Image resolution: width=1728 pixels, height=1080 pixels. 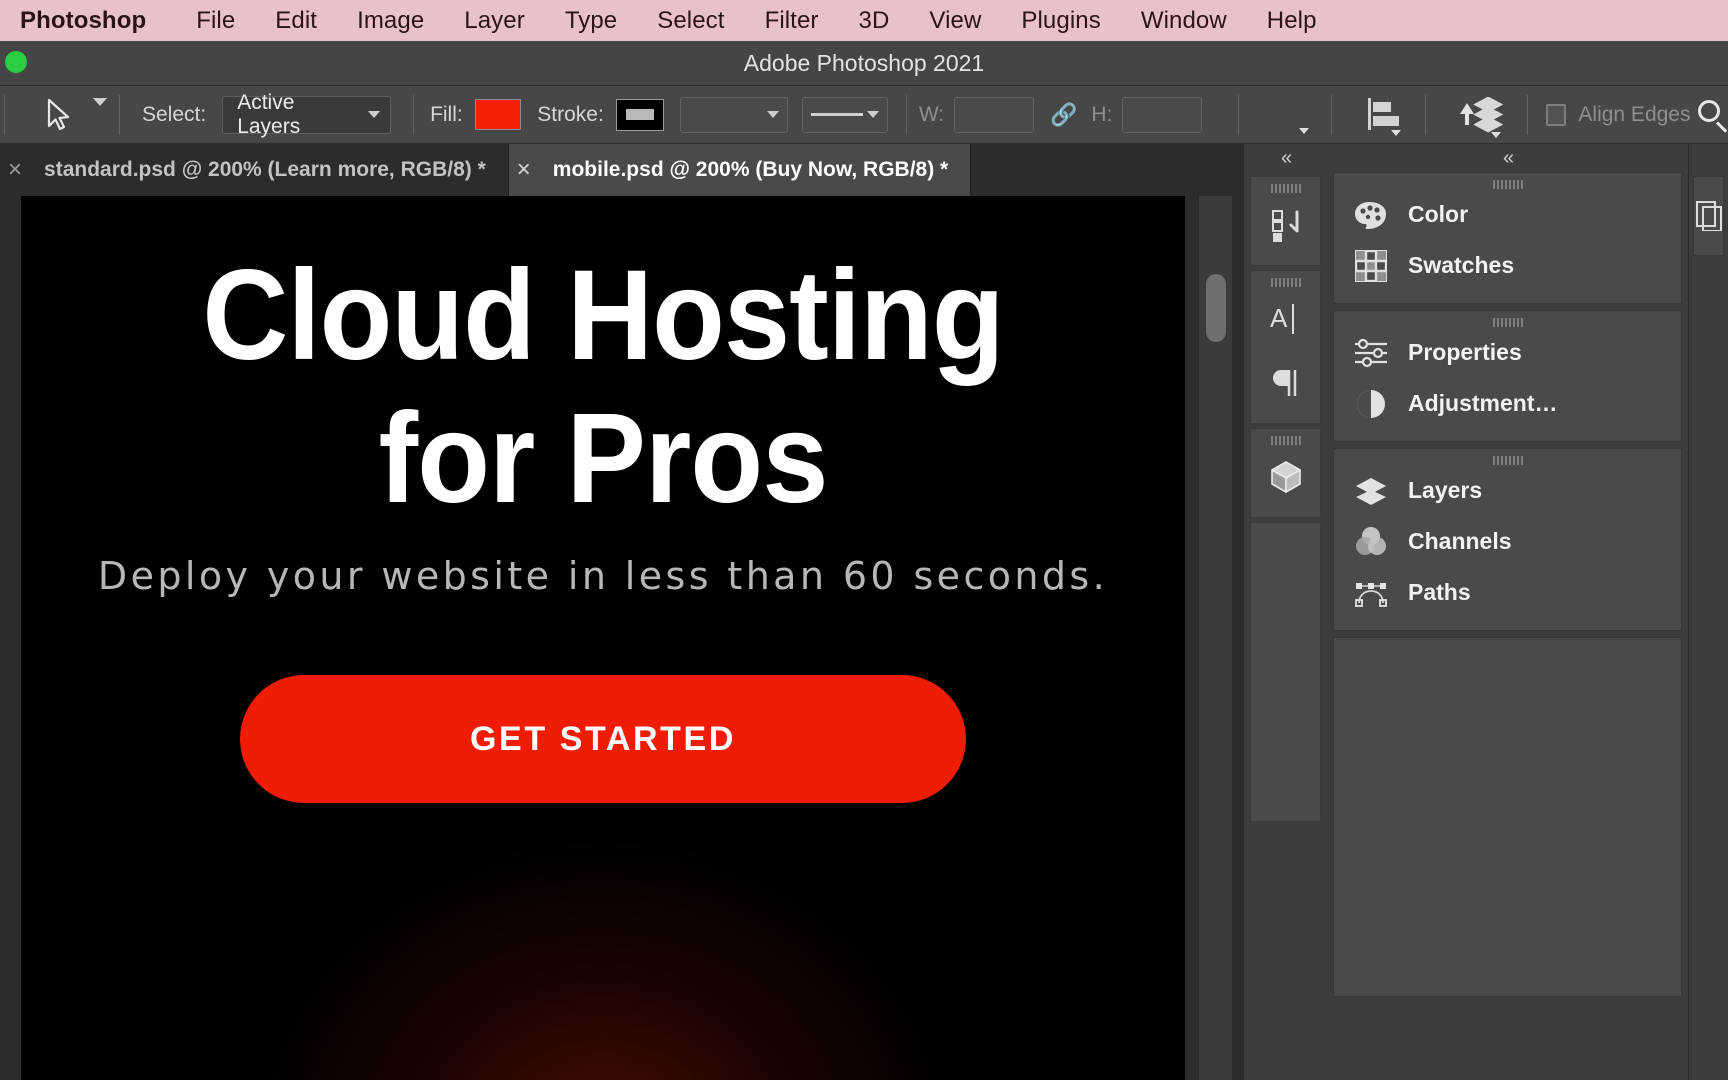 What do you see at coordinates (1445, 490) in the screenshot?
I see `panel-item-label: Layers` at bounding box center [1445, 490].